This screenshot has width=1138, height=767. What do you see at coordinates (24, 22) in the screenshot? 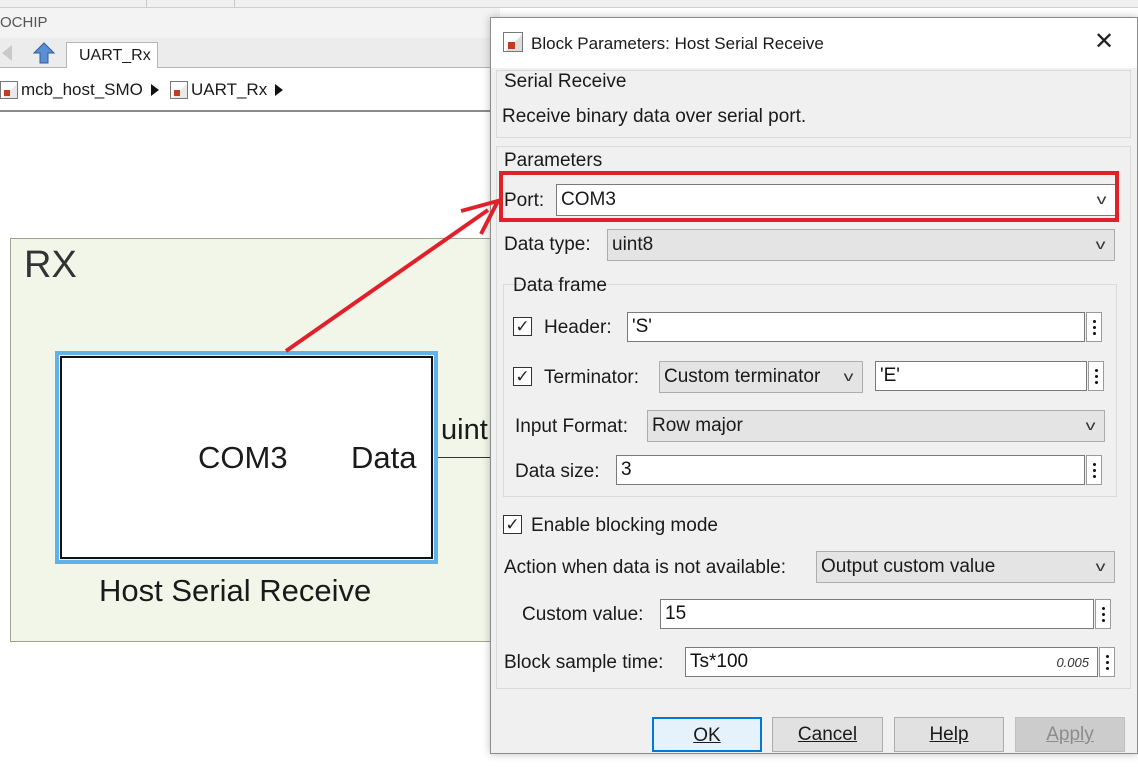
I see `toolstrip-label-text: OCHIP` at bounding box center [24, 22].